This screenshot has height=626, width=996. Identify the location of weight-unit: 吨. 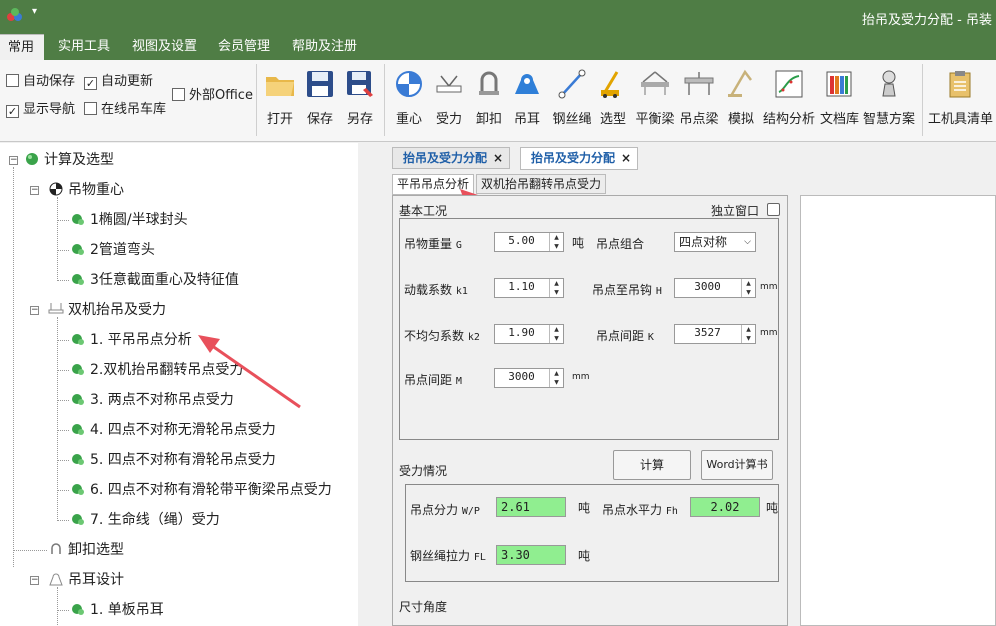
(578, 243).